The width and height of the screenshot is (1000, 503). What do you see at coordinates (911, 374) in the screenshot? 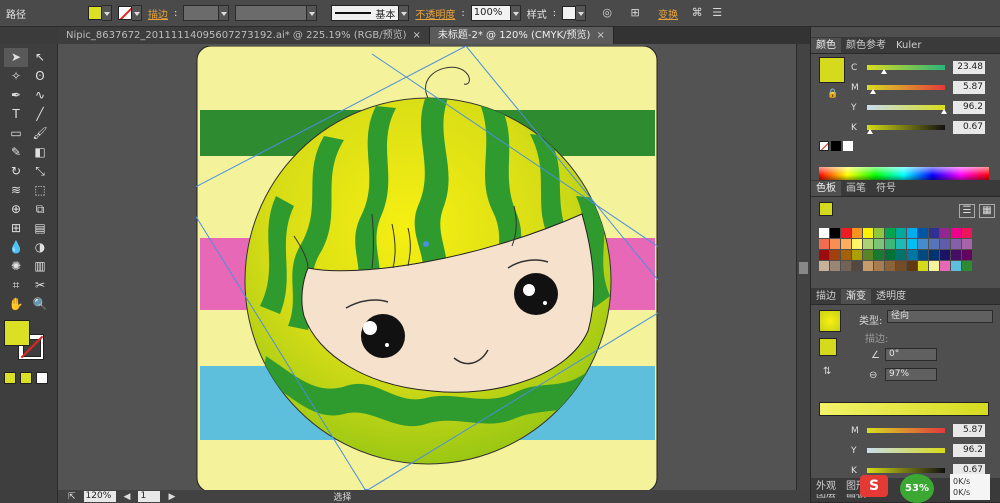
I see `aspect-input: 97%` at bounding box center [911, 374].